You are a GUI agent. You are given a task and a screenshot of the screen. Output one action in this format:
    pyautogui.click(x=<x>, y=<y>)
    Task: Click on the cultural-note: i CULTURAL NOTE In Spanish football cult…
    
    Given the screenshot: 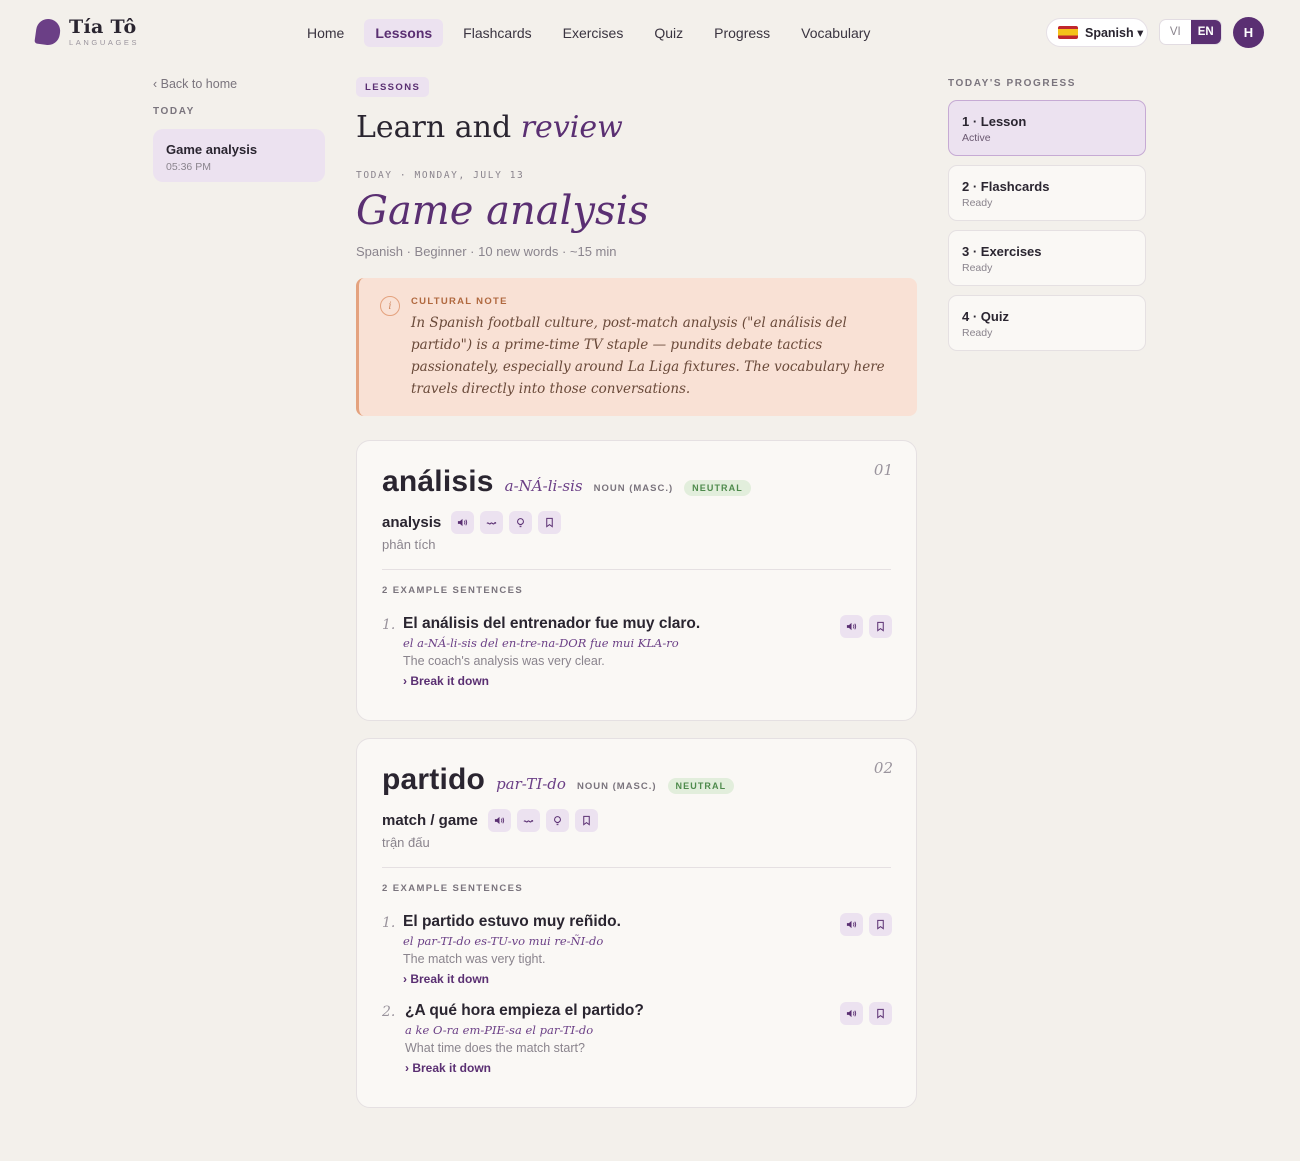 What is the action you would take?
    pyautogui.click(x=636, y=347)
    